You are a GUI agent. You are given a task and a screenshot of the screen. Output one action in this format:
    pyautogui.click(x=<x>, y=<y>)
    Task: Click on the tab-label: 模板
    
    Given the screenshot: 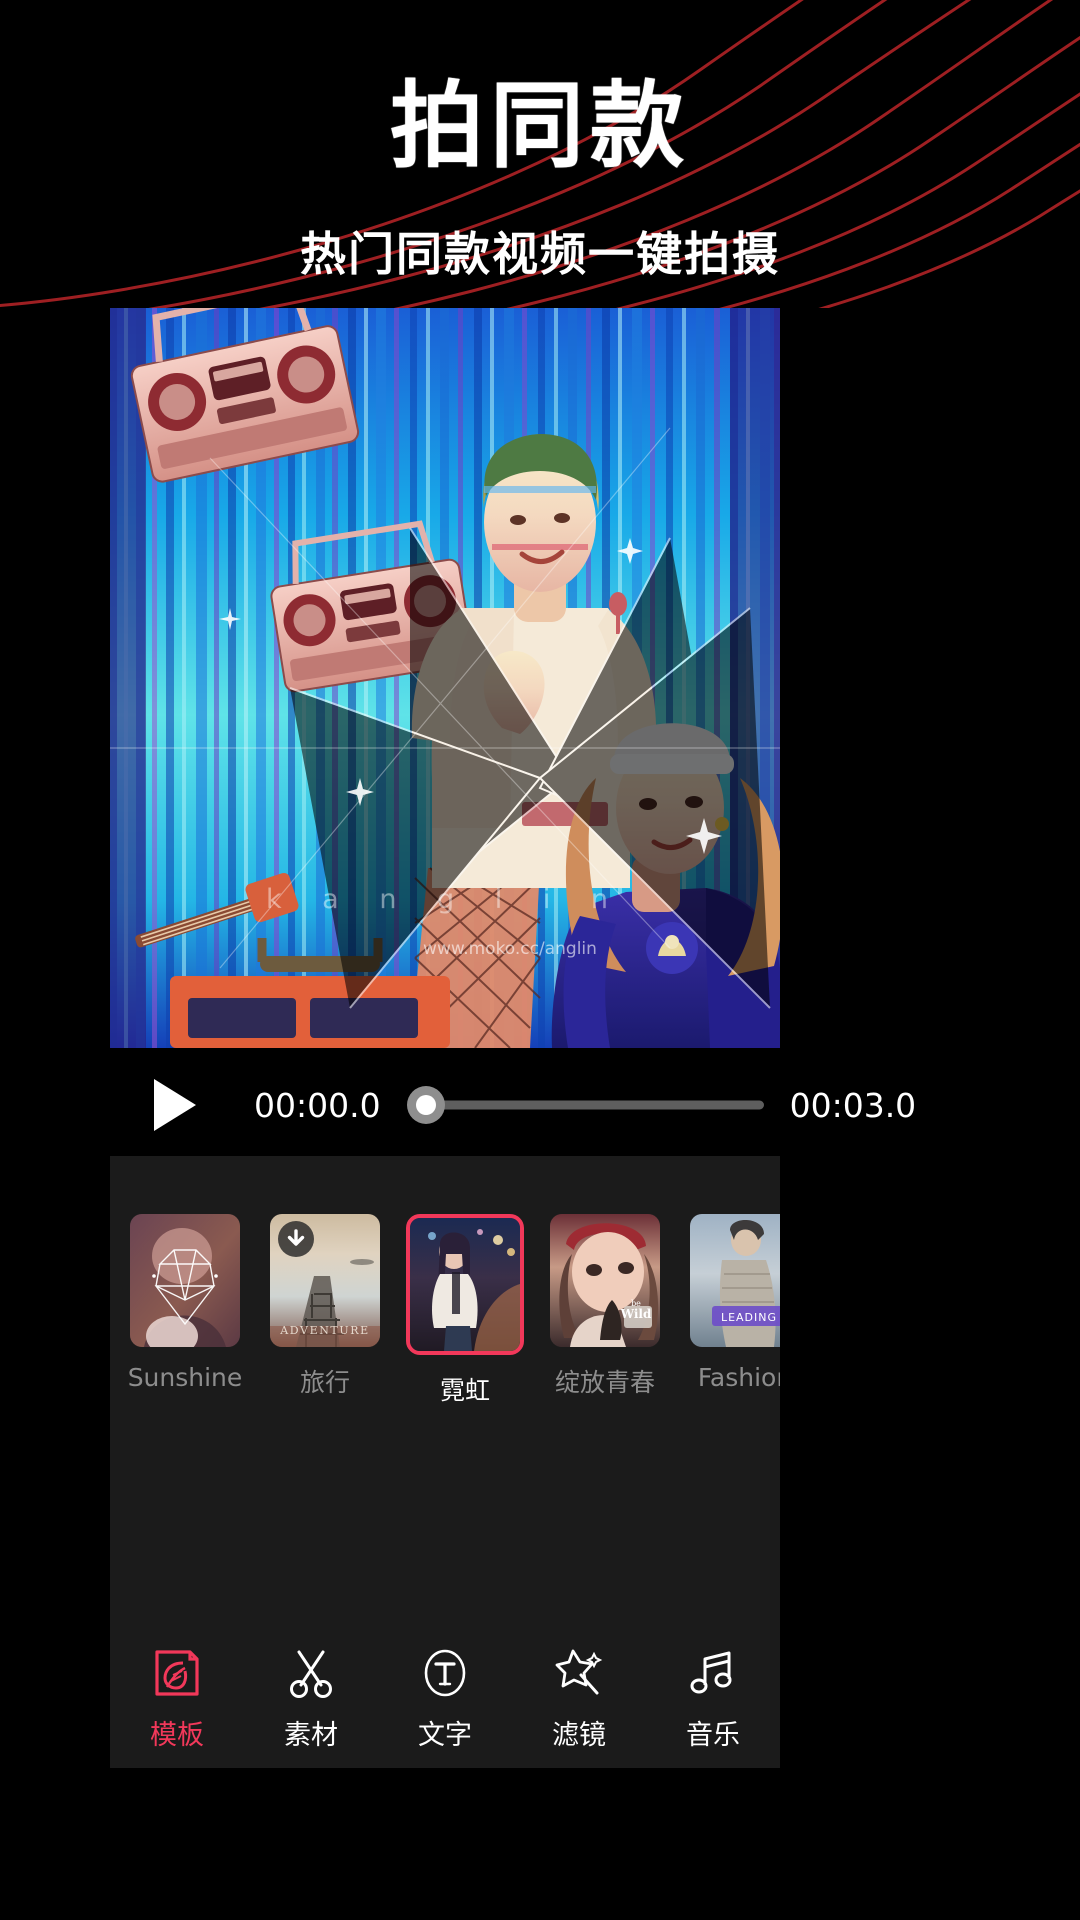 What is the action you would take?
    pyautogui.click(x=177, y=1735)
    